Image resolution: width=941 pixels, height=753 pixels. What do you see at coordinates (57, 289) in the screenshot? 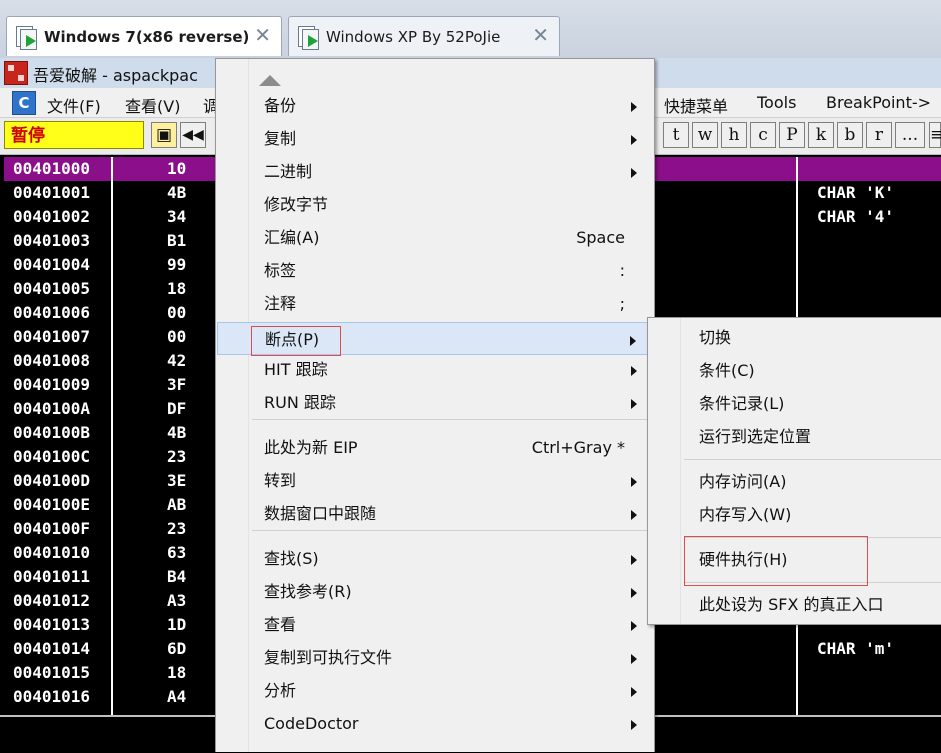
I see `address-cell: 00401005` at bounding box center [57, 289].